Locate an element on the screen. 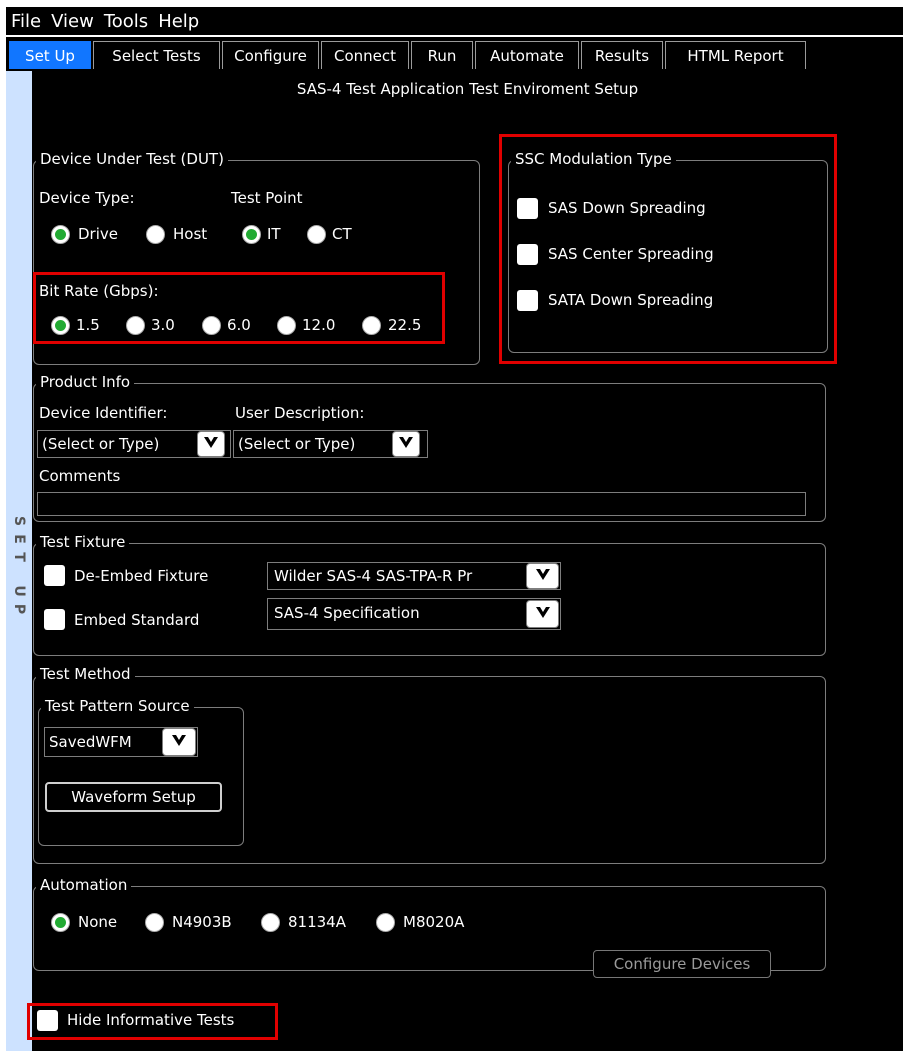 The image size is (903, 1051). de-embed-fixture-checkbox is located at coordinates (54, 575).